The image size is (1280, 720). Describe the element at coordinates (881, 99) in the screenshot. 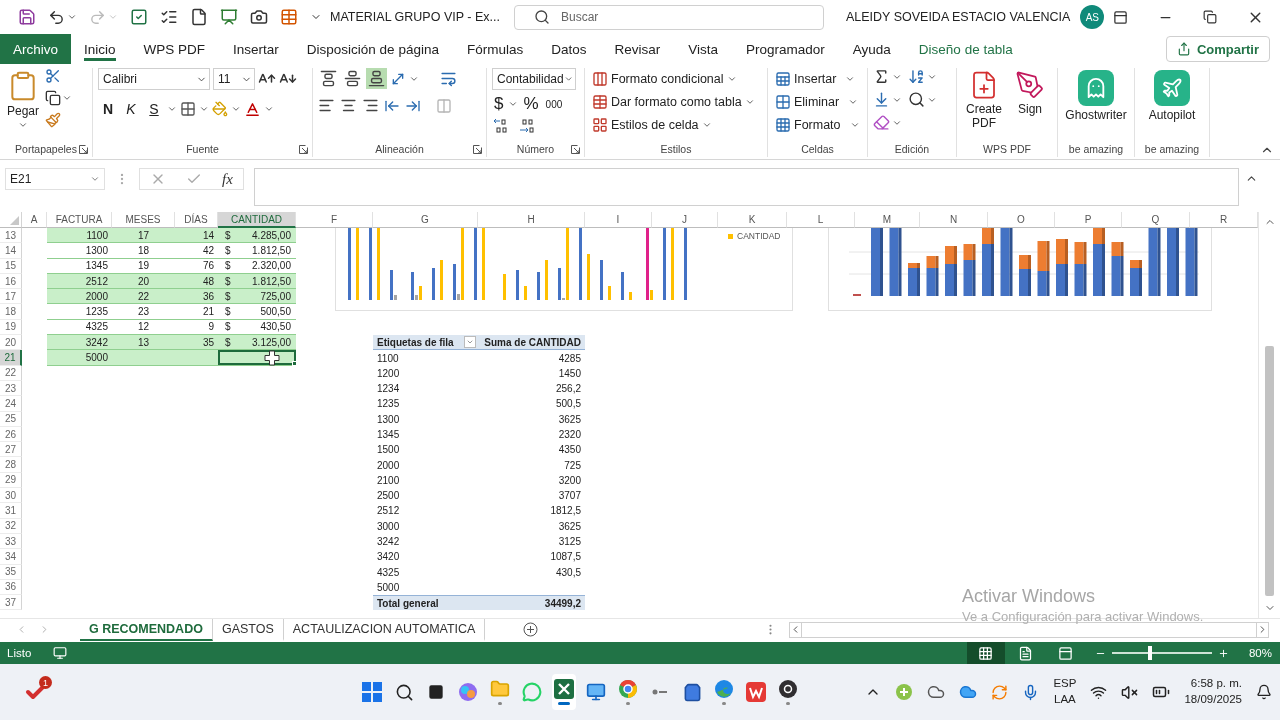

I see `fill-down-icon` at that location.